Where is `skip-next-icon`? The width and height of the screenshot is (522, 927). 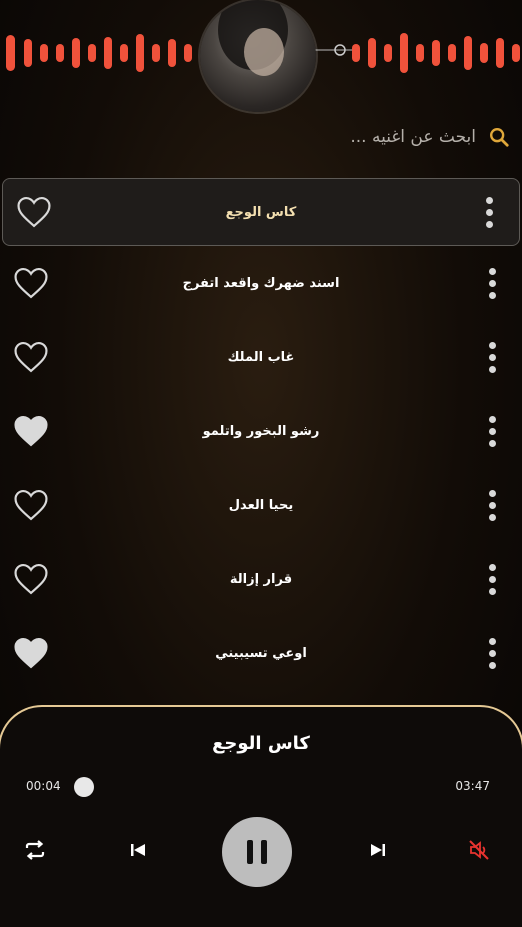 skip-next-icon is located at coordinates (378, 850).